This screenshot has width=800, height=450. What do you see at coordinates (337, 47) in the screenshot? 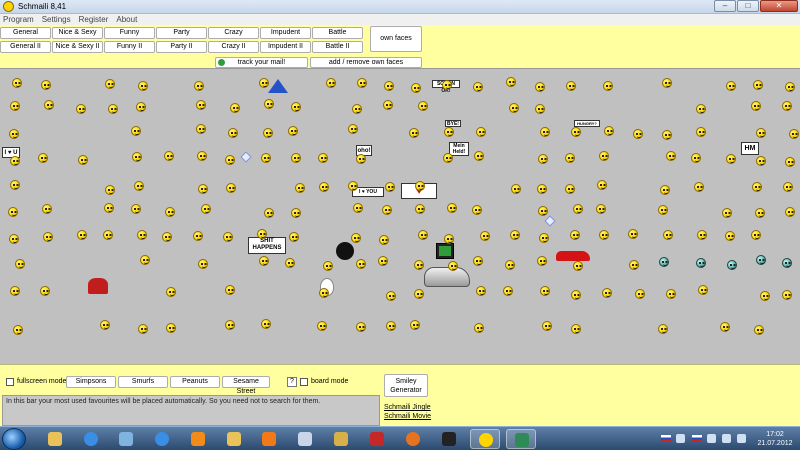
I see `category-battle-ii: Battle II` at bounding box center [337, 47].